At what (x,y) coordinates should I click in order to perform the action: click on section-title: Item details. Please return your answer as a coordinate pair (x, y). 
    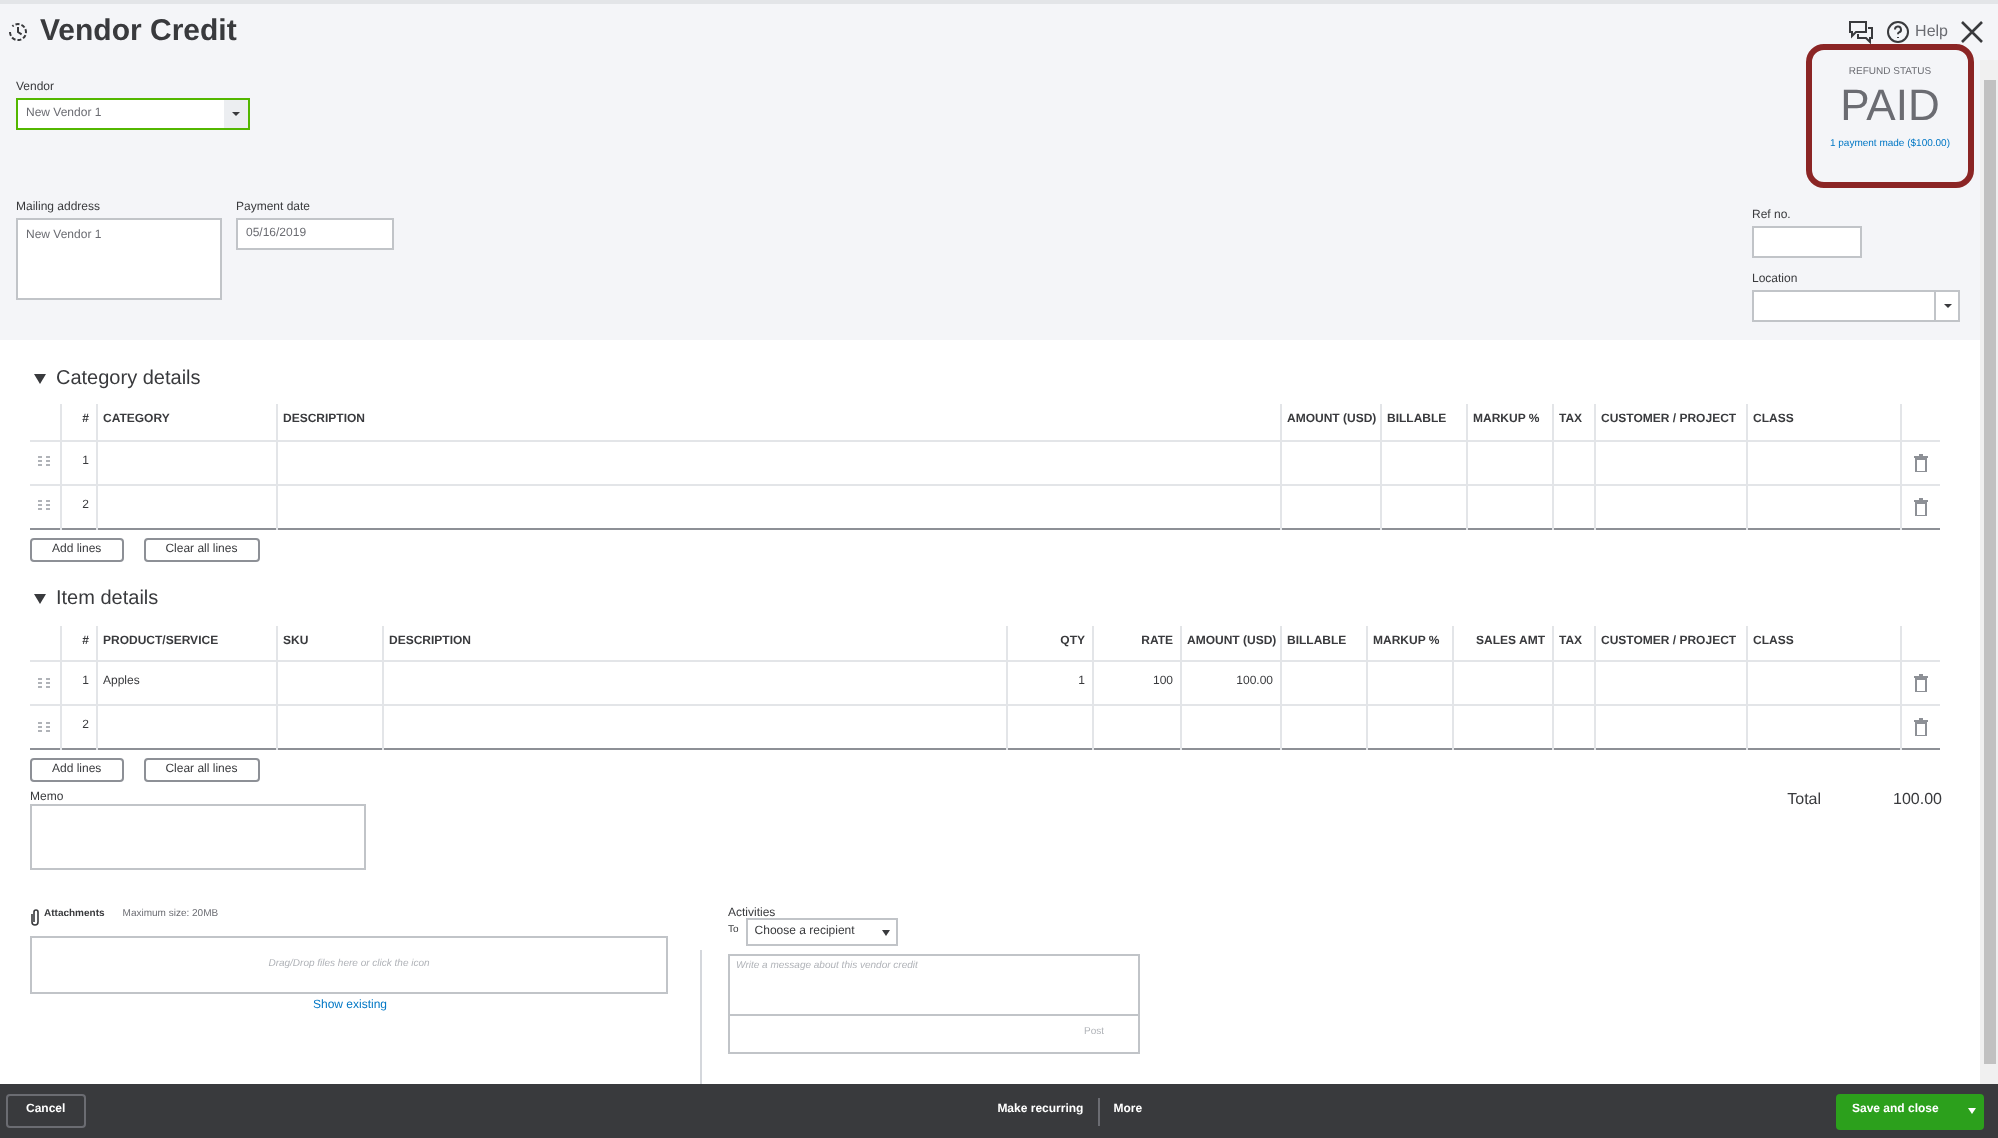
    Looking at the image, I should click on (107, 600).